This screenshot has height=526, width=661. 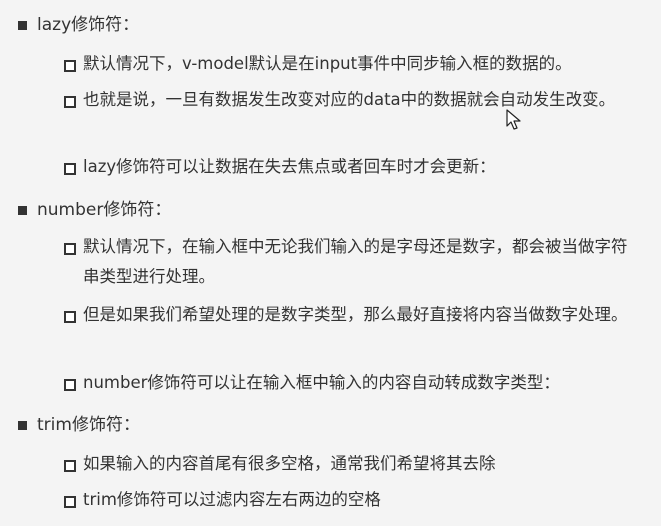 What do you see at coordinates (232, 499) in the screenshot?
I see `list-item-text: trim修饰符可以过滤内容左右两边的空格` at bounding box center [232, 499].